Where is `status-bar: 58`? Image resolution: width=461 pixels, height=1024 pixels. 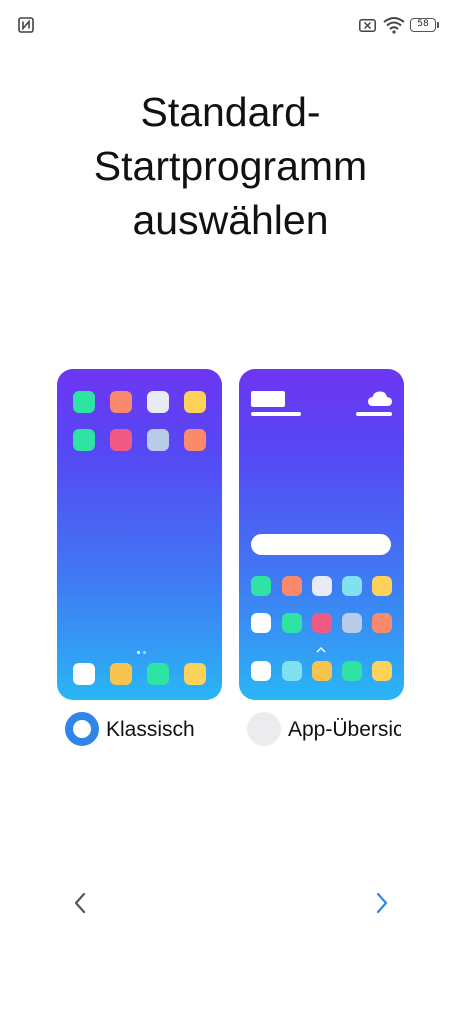
status-bar: 58 is located at coordinates (230, 26).